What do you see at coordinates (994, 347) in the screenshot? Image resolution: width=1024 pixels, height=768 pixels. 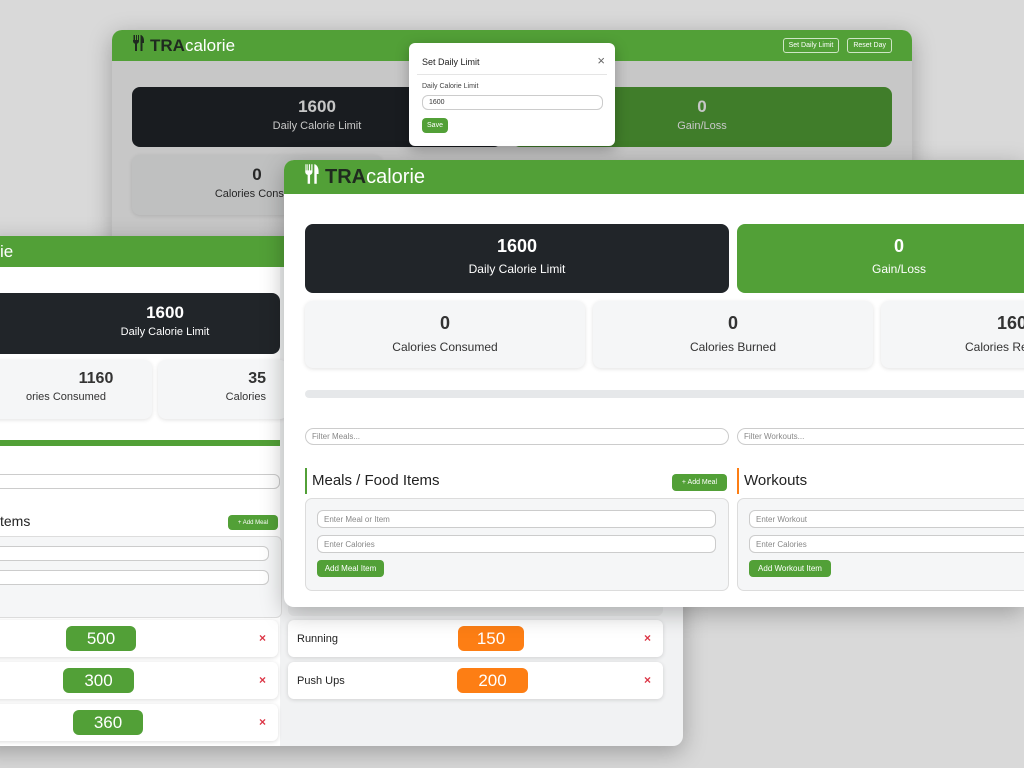 I see `remaining-label: Calories Re` at bounding box center [994, 347].